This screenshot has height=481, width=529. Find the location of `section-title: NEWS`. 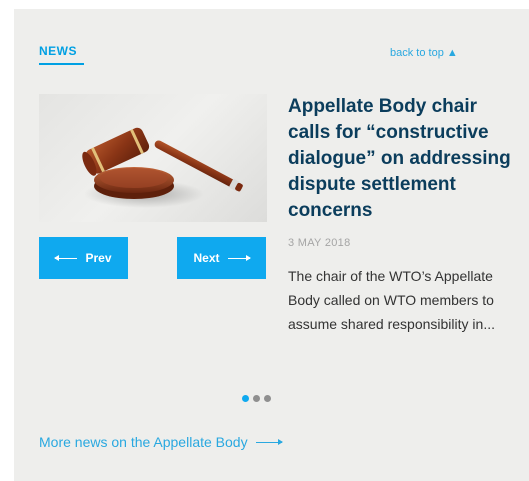

section-title: NEWS is located at coordinates (58, 51).